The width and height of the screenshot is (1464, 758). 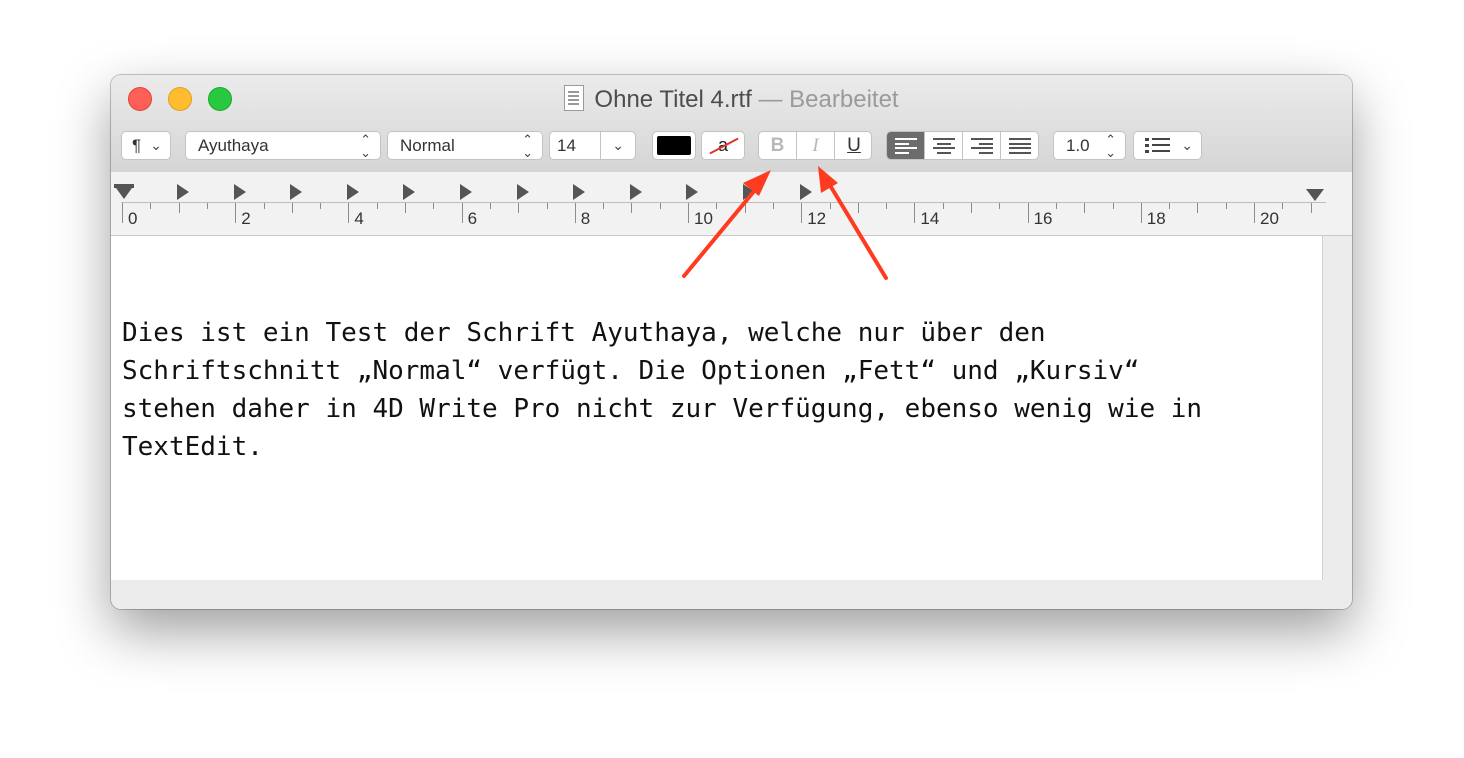 What do you see at coordinates (731, 594) in the screenshot?
I see `window-bottom-bar` at bounding box center [731, 594].